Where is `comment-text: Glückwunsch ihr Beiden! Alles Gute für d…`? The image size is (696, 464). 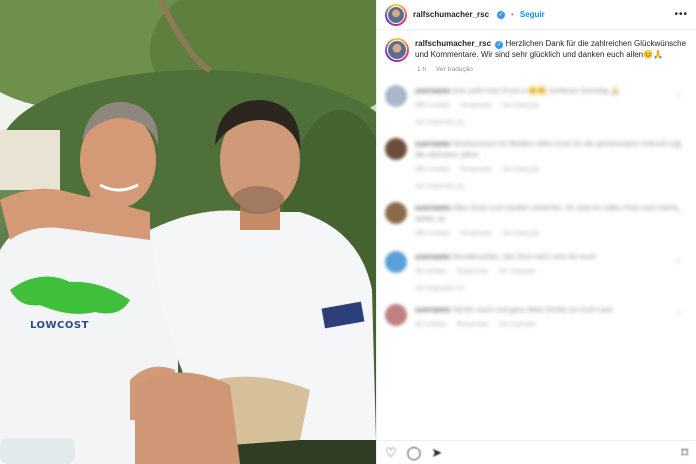
comment-text: Glückwunsch ihr Beiden! Alles Gute für d… is located at coordinates (548, 149).